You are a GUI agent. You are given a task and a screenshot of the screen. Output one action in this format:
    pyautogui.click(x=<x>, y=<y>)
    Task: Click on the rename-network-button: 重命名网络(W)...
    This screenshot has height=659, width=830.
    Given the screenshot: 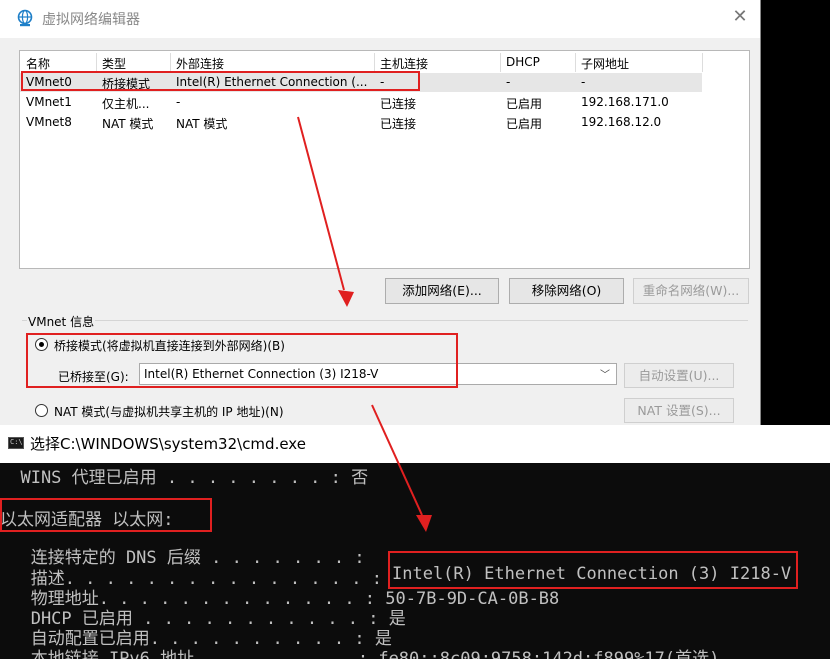 What is the action you would take?
    pyautogui.click(x=691, y=291)
    